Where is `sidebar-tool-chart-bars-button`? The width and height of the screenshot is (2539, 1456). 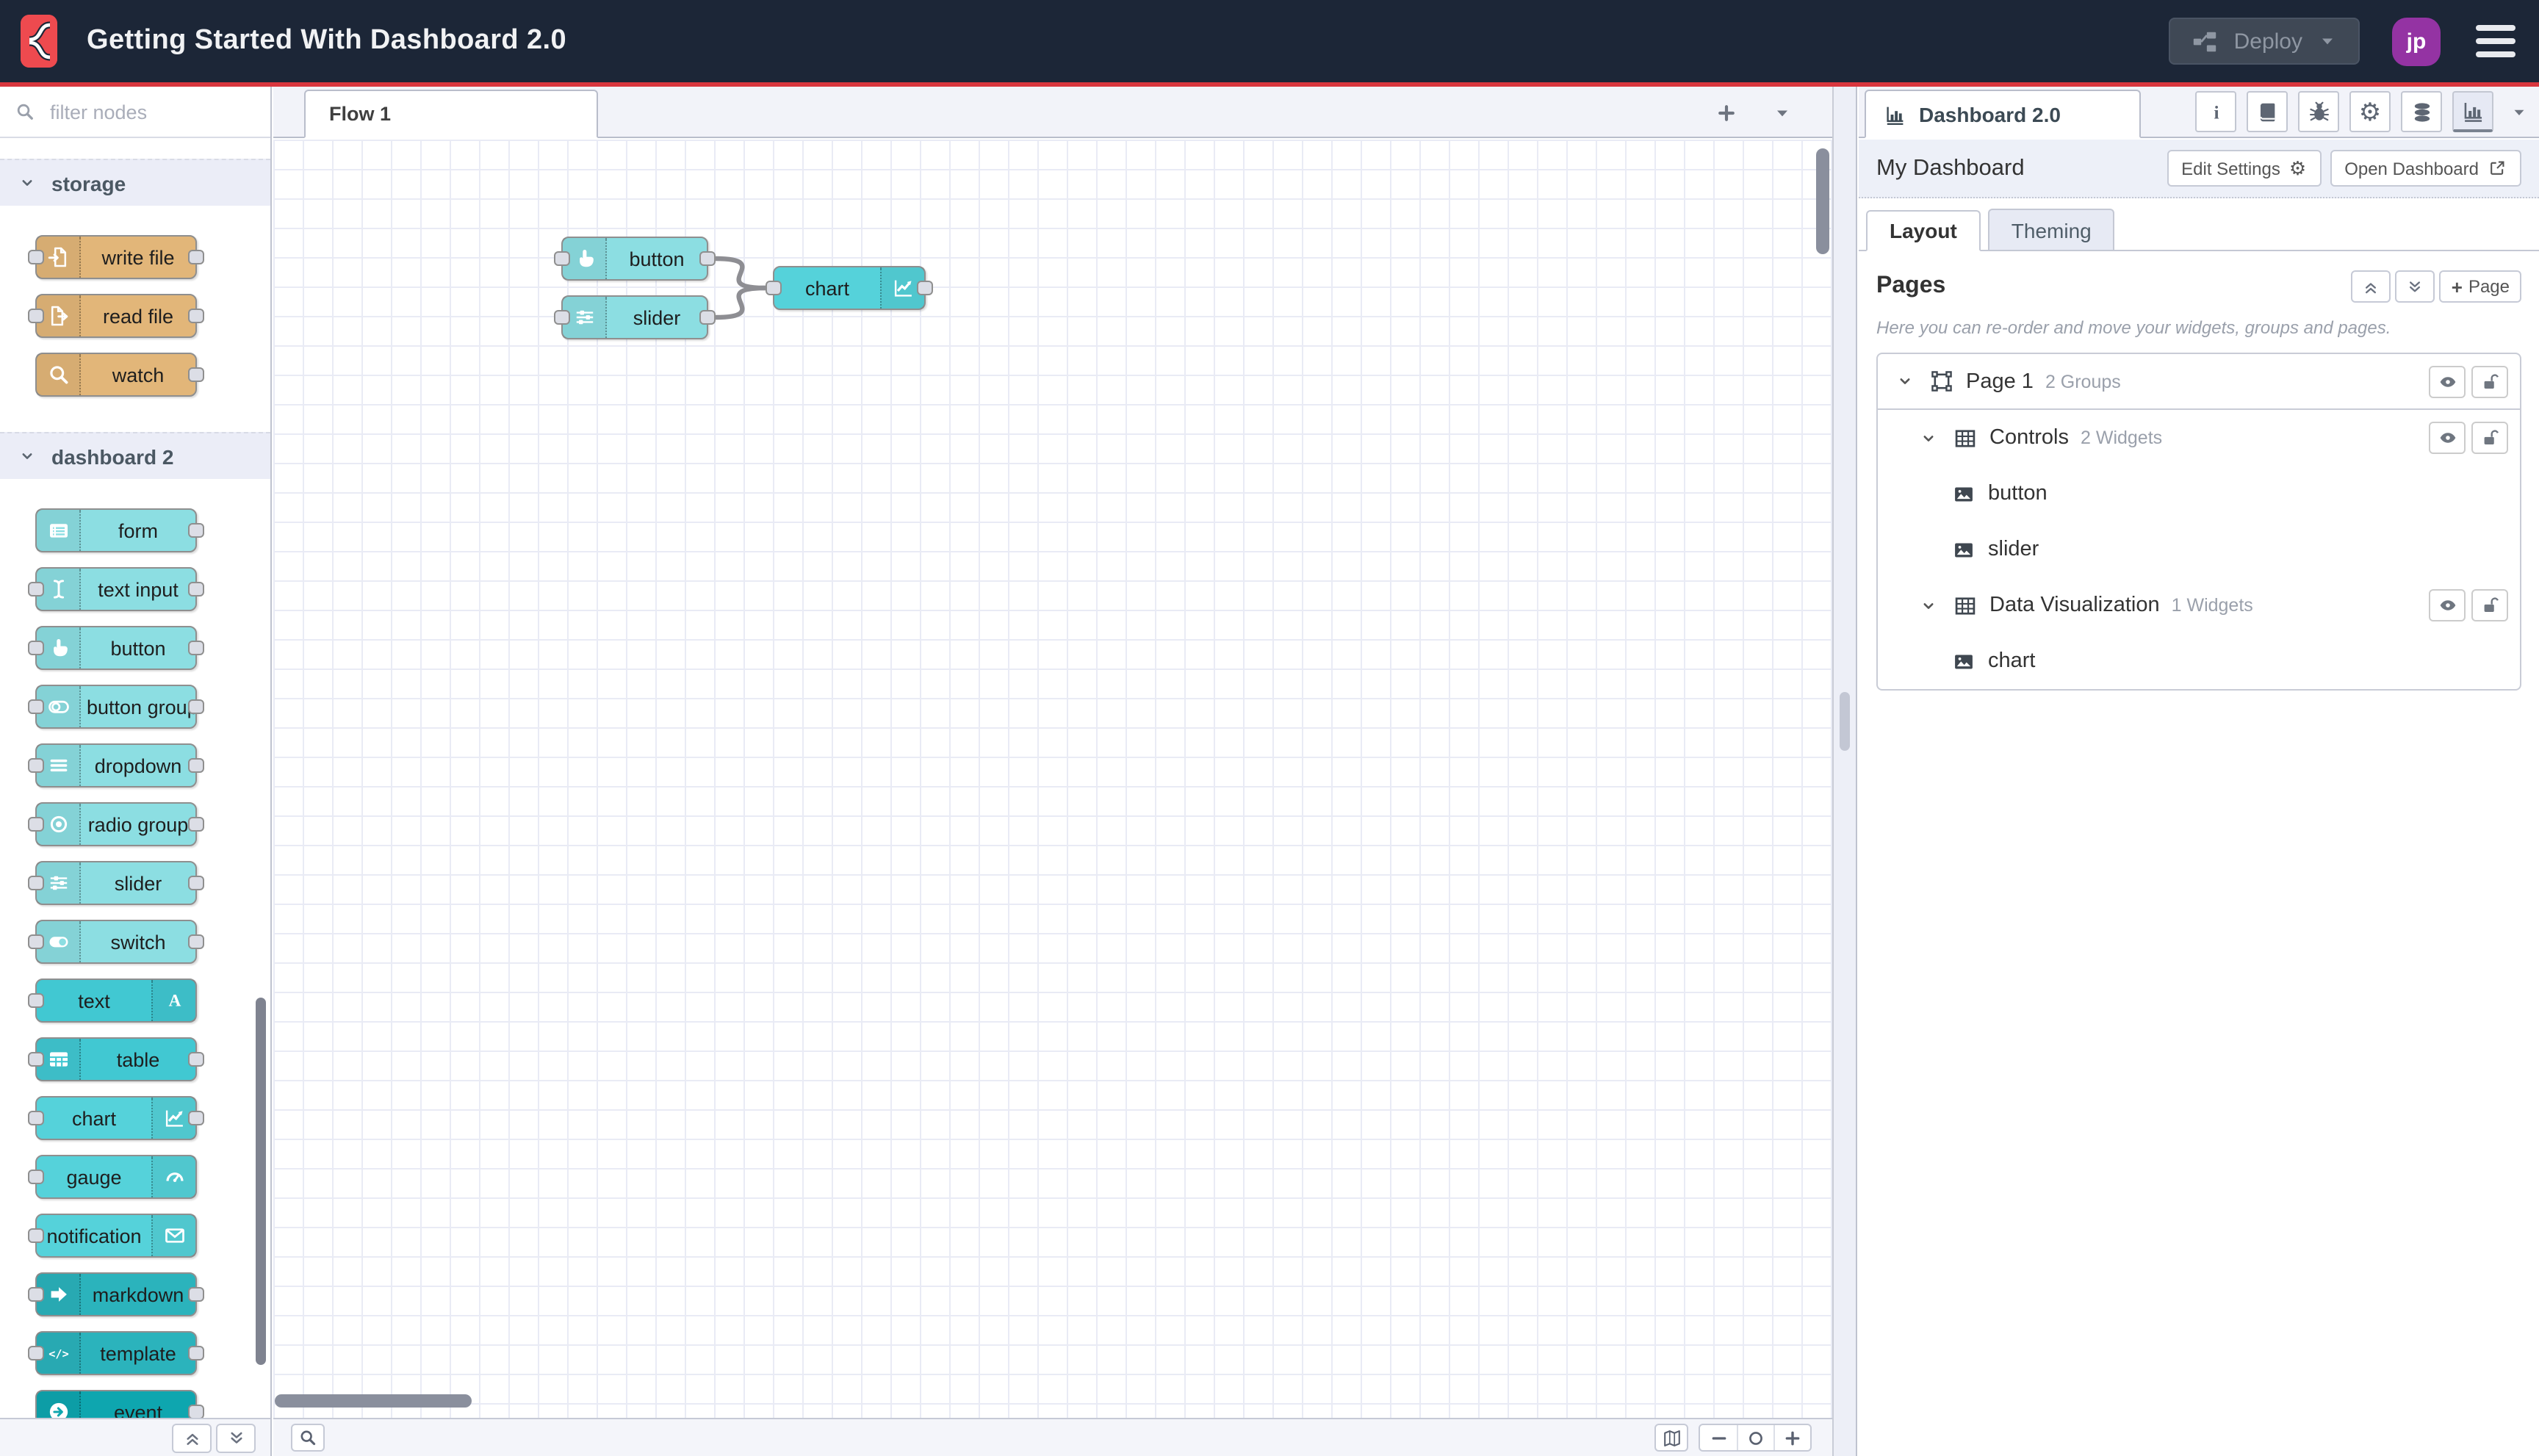 sidebar-tool-chart-bars-button is located at coordinates (2472, 111).